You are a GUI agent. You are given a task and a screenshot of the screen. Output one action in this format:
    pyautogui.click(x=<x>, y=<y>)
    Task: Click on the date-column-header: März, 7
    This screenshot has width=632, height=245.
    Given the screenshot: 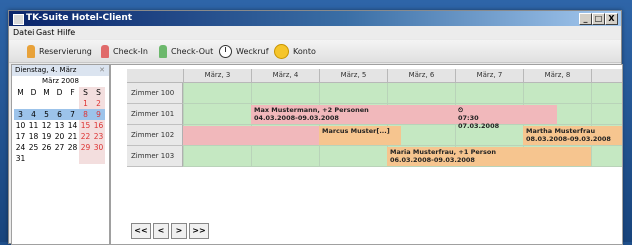 What is the action you would take?
    pyautogui.click(x=489, y=75)
    